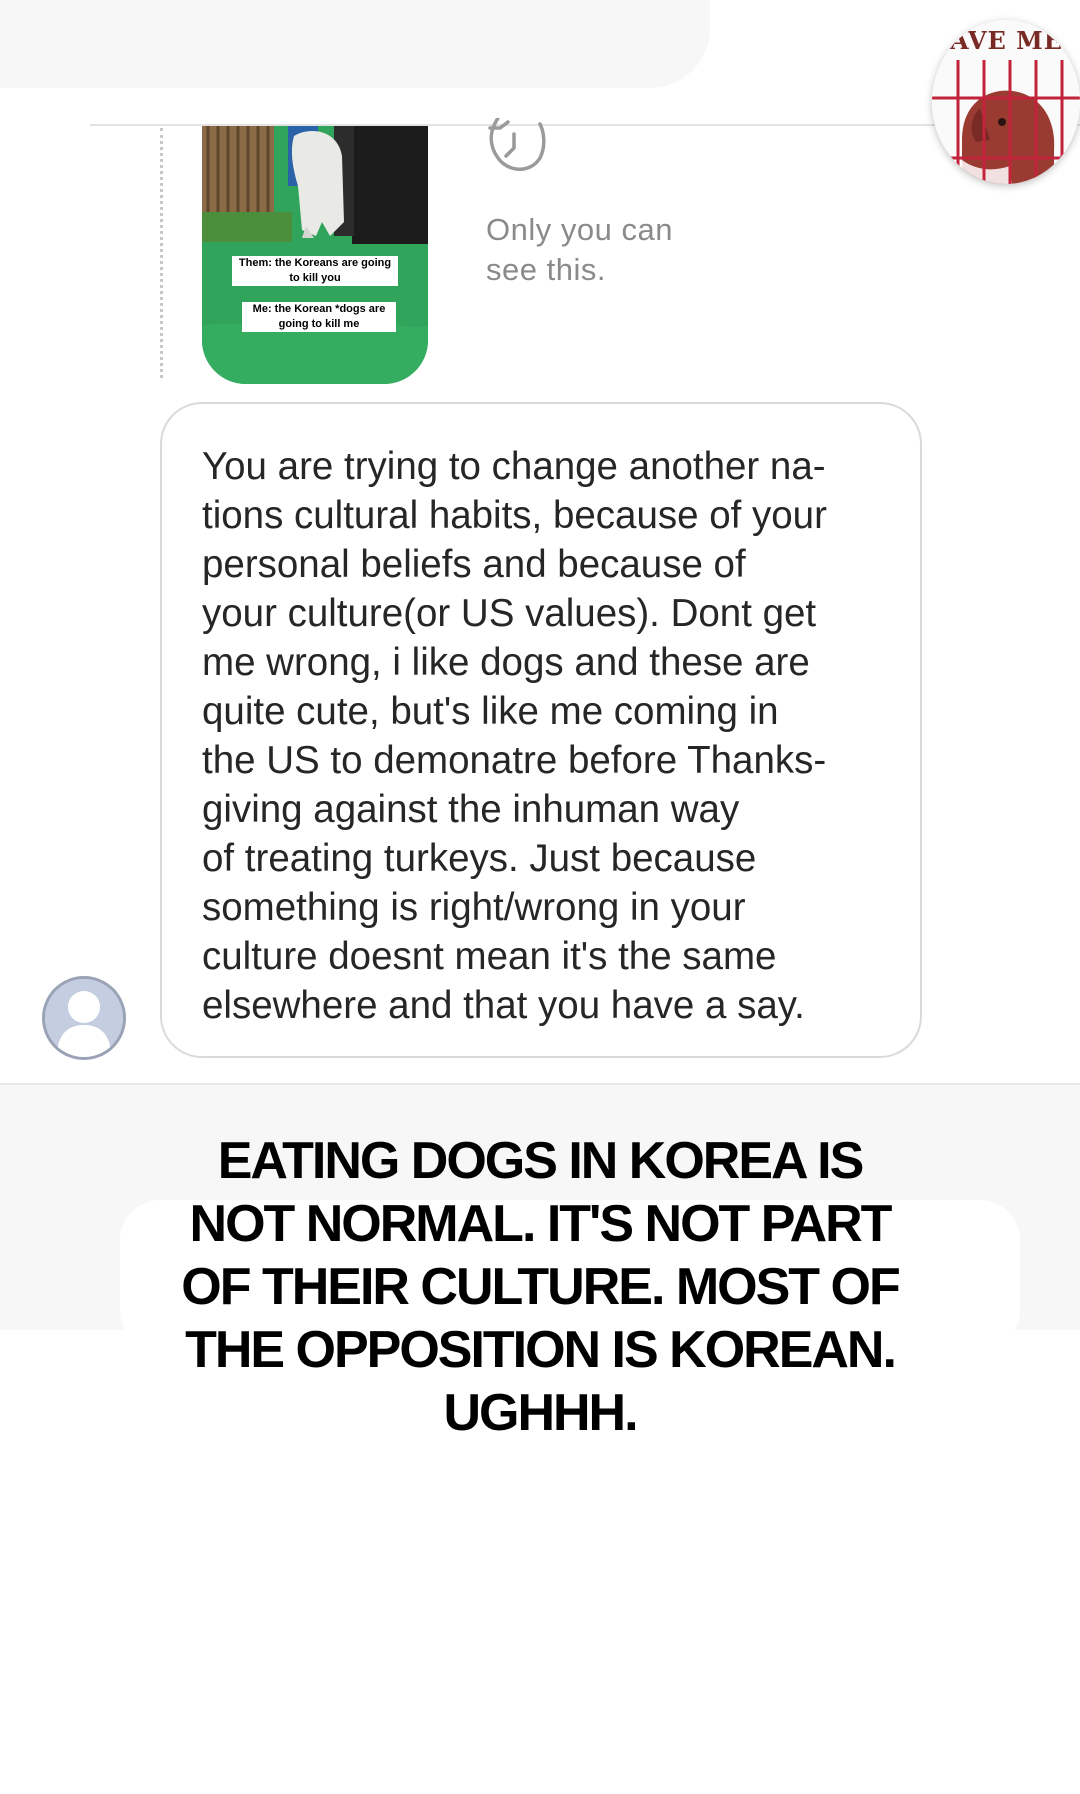 This screenshot has width=1080, height=1794. What do you see at coordinates (161, 253) in the screenshot?
I see `thread-connector-line` at bounding box center [161, 253].